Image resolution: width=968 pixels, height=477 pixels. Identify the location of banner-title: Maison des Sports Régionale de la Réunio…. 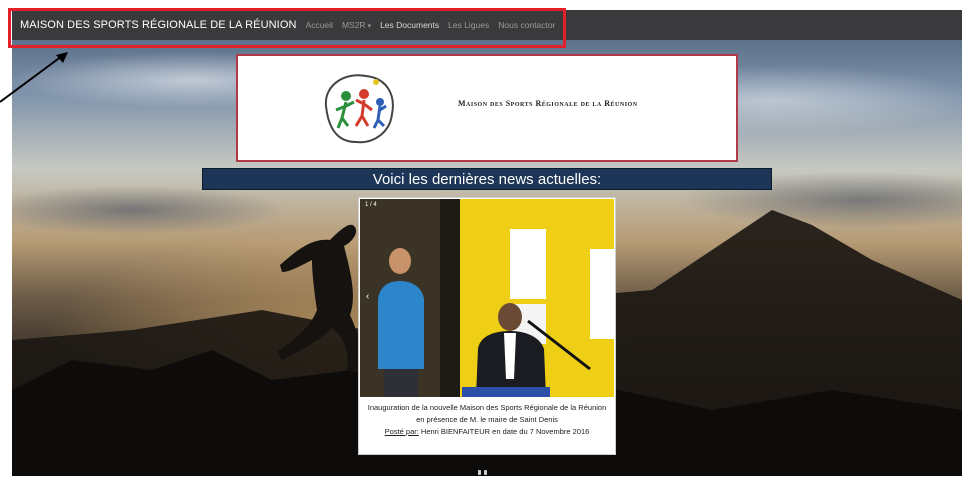
(548, 103).